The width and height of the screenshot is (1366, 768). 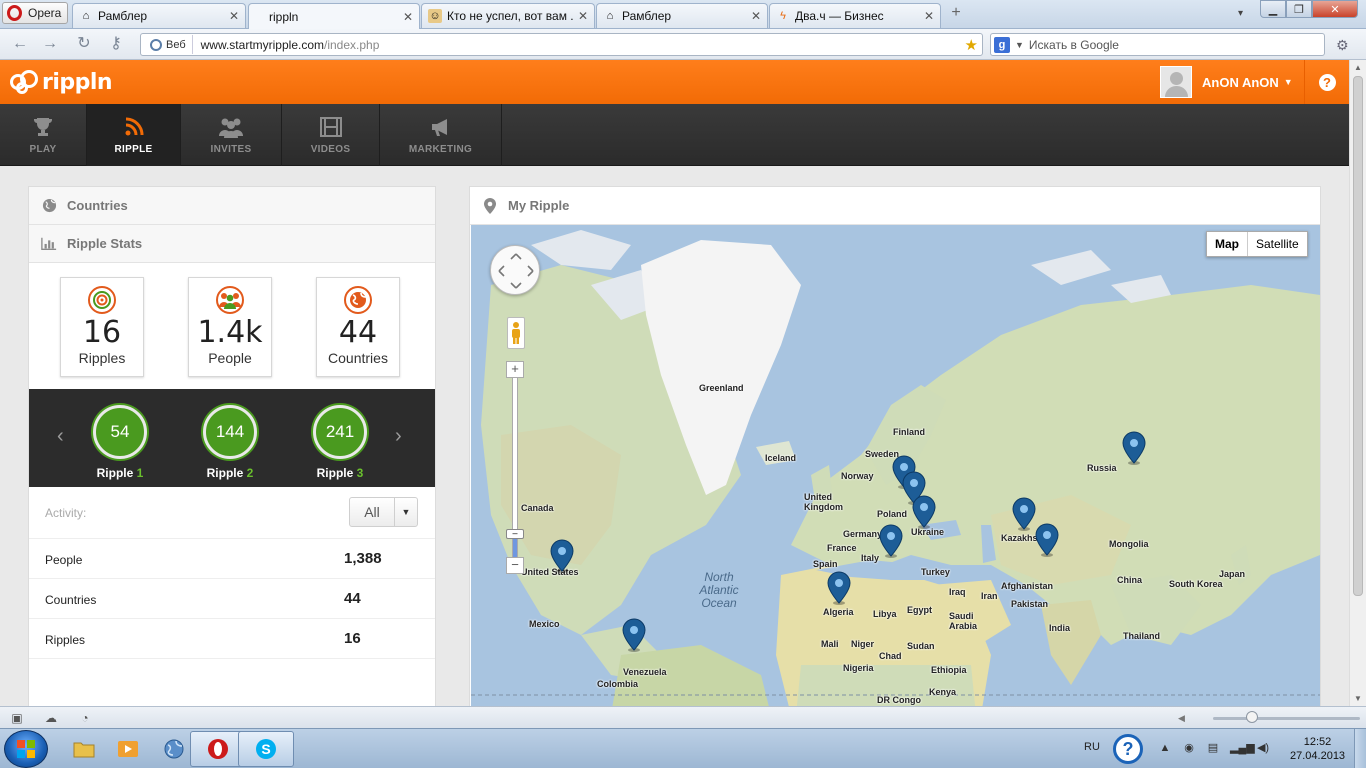 What do you see at coordinates (839, 588) in the screenshot?
I see `map-marker-algeria` at bounding box center [839, 588].